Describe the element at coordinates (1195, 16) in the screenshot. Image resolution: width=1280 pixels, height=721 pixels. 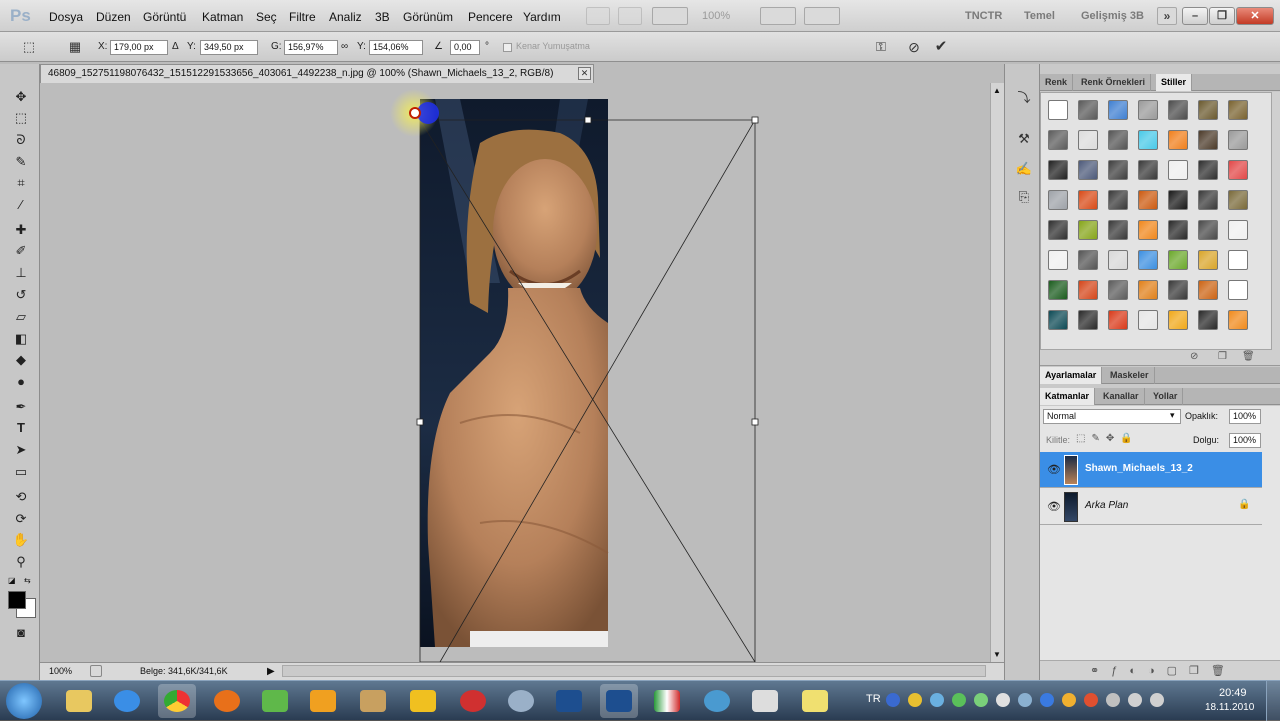
I see `minimize-button: –` at that location.